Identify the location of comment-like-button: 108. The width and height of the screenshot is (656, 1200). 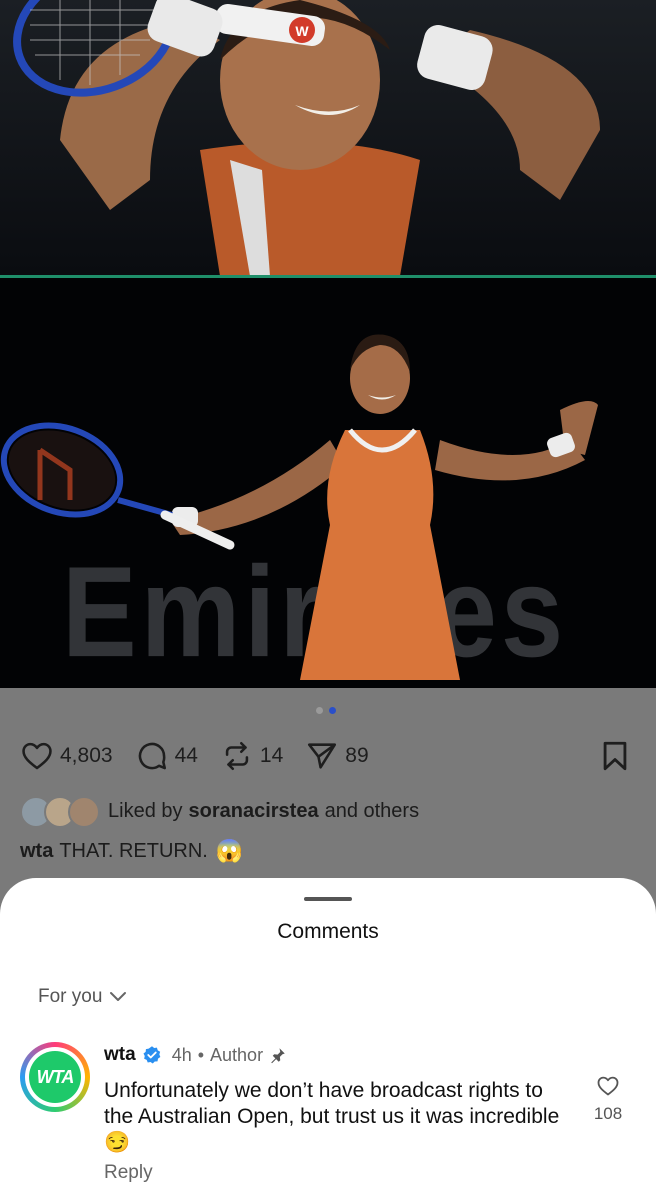
(608, 1099).